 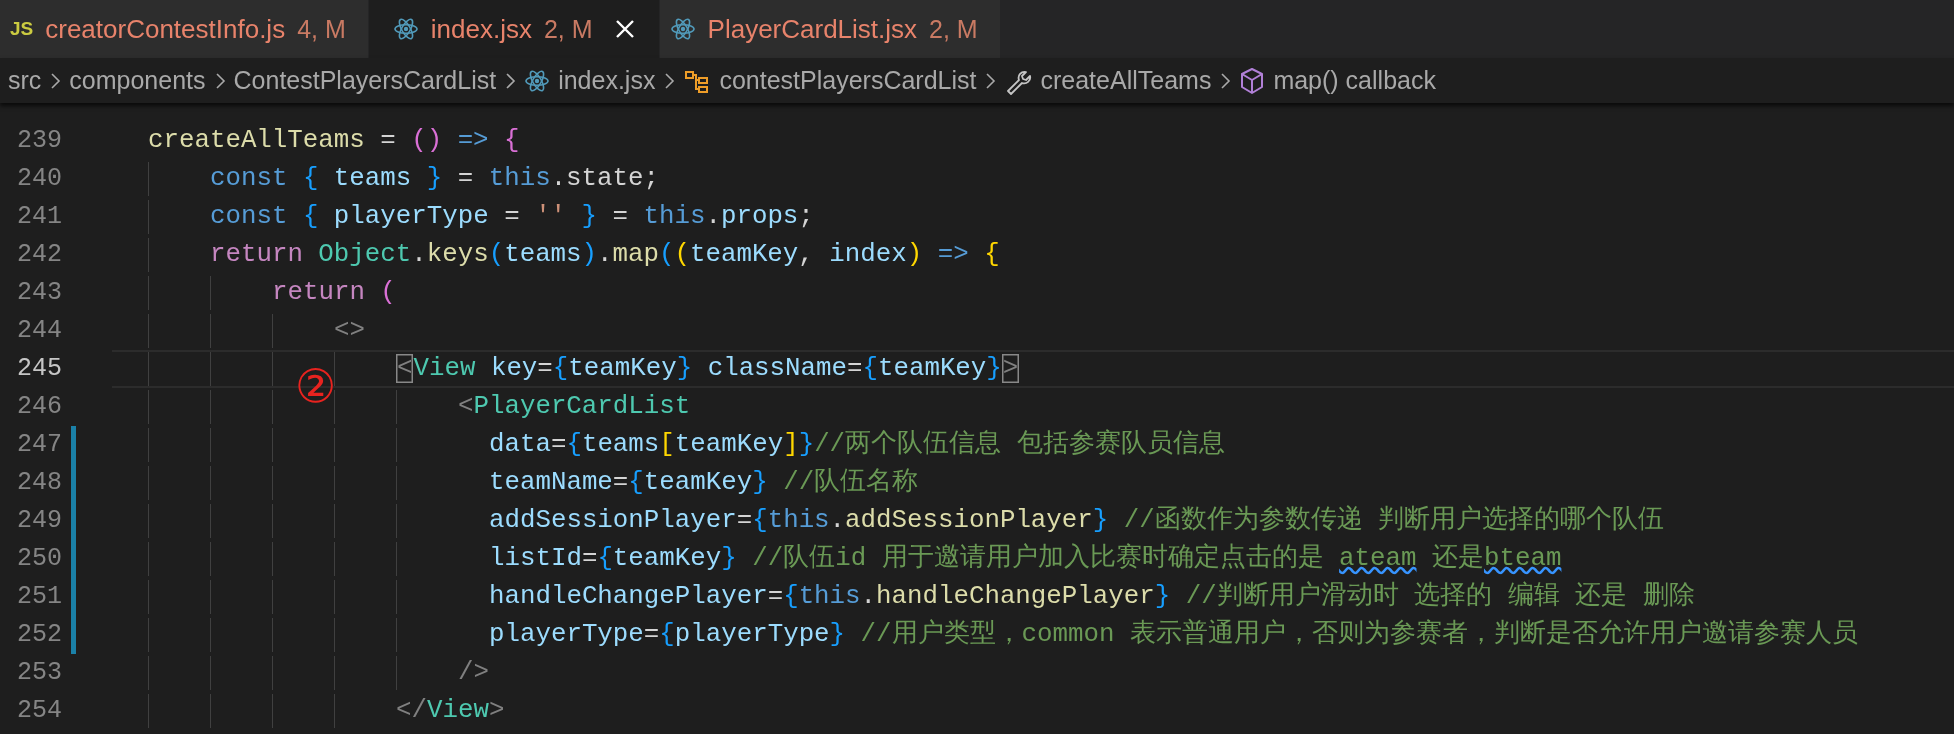 I want to click on breadcrumb-item: components, so click(x=137, y=80).